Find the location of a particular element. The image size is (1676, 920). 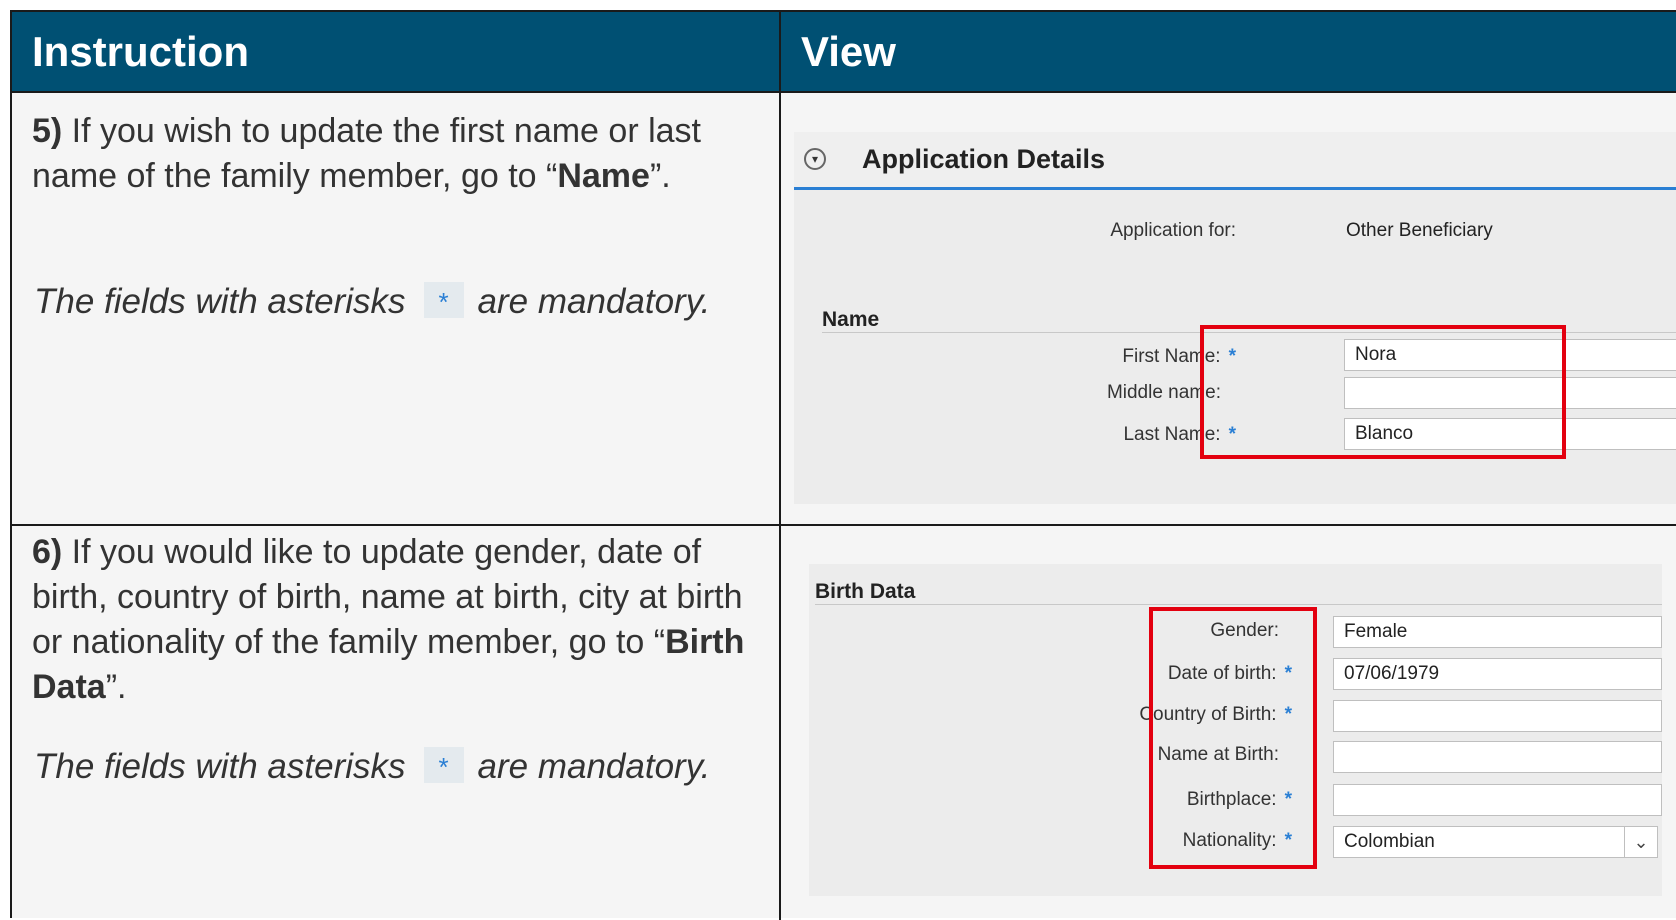

name-at-birth-field is located at coordinates (1497, 757).